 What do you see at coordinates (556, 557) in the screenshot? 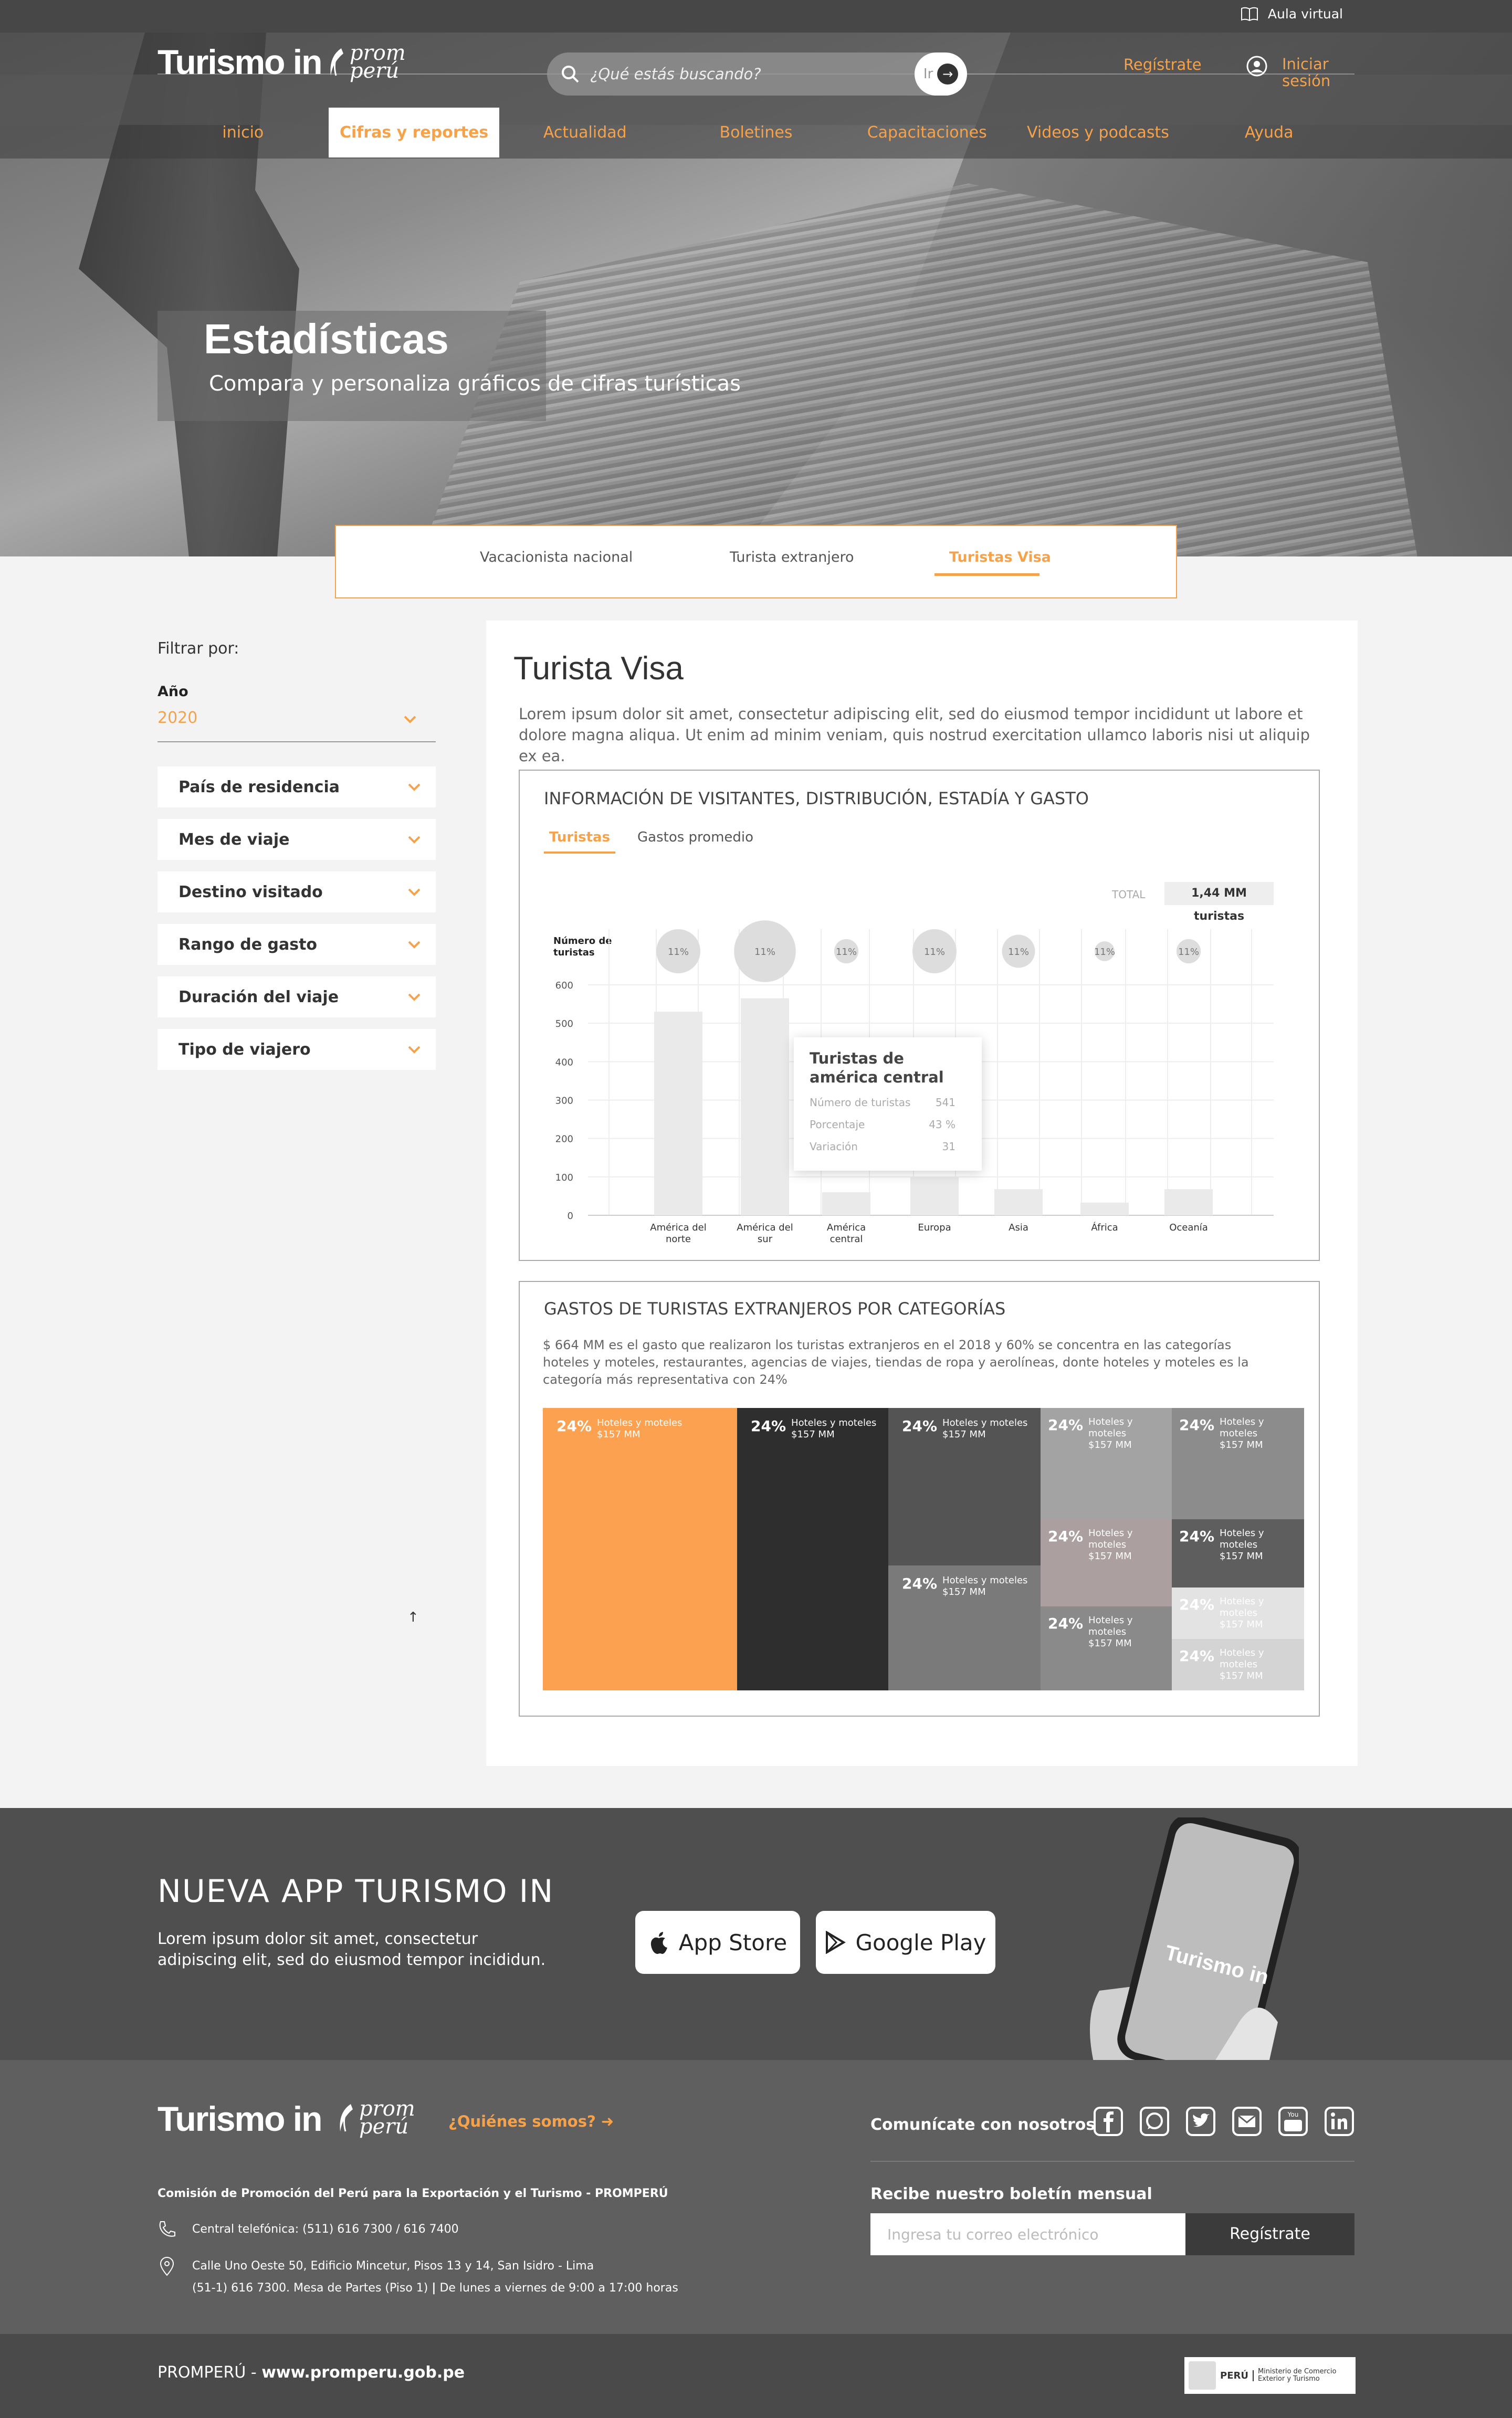
I see `tab-vacacionista-nacional: Vacacionista nacional` at bounding box center [556, 557].